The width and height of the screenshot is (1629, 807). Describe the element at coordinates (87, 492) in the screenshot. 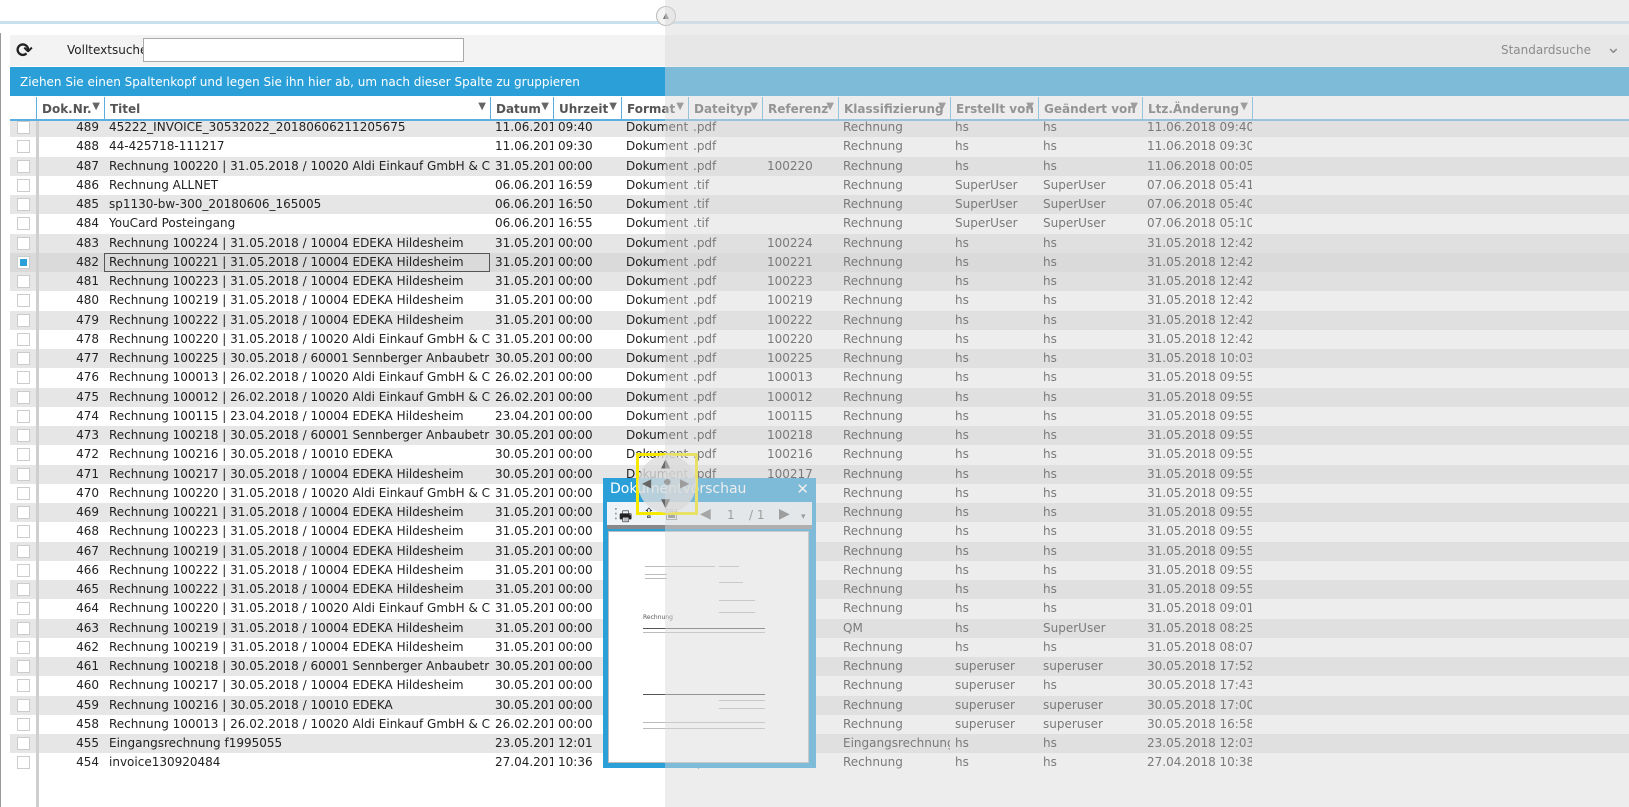

I see `cell-doc-nr: 470` at that location.